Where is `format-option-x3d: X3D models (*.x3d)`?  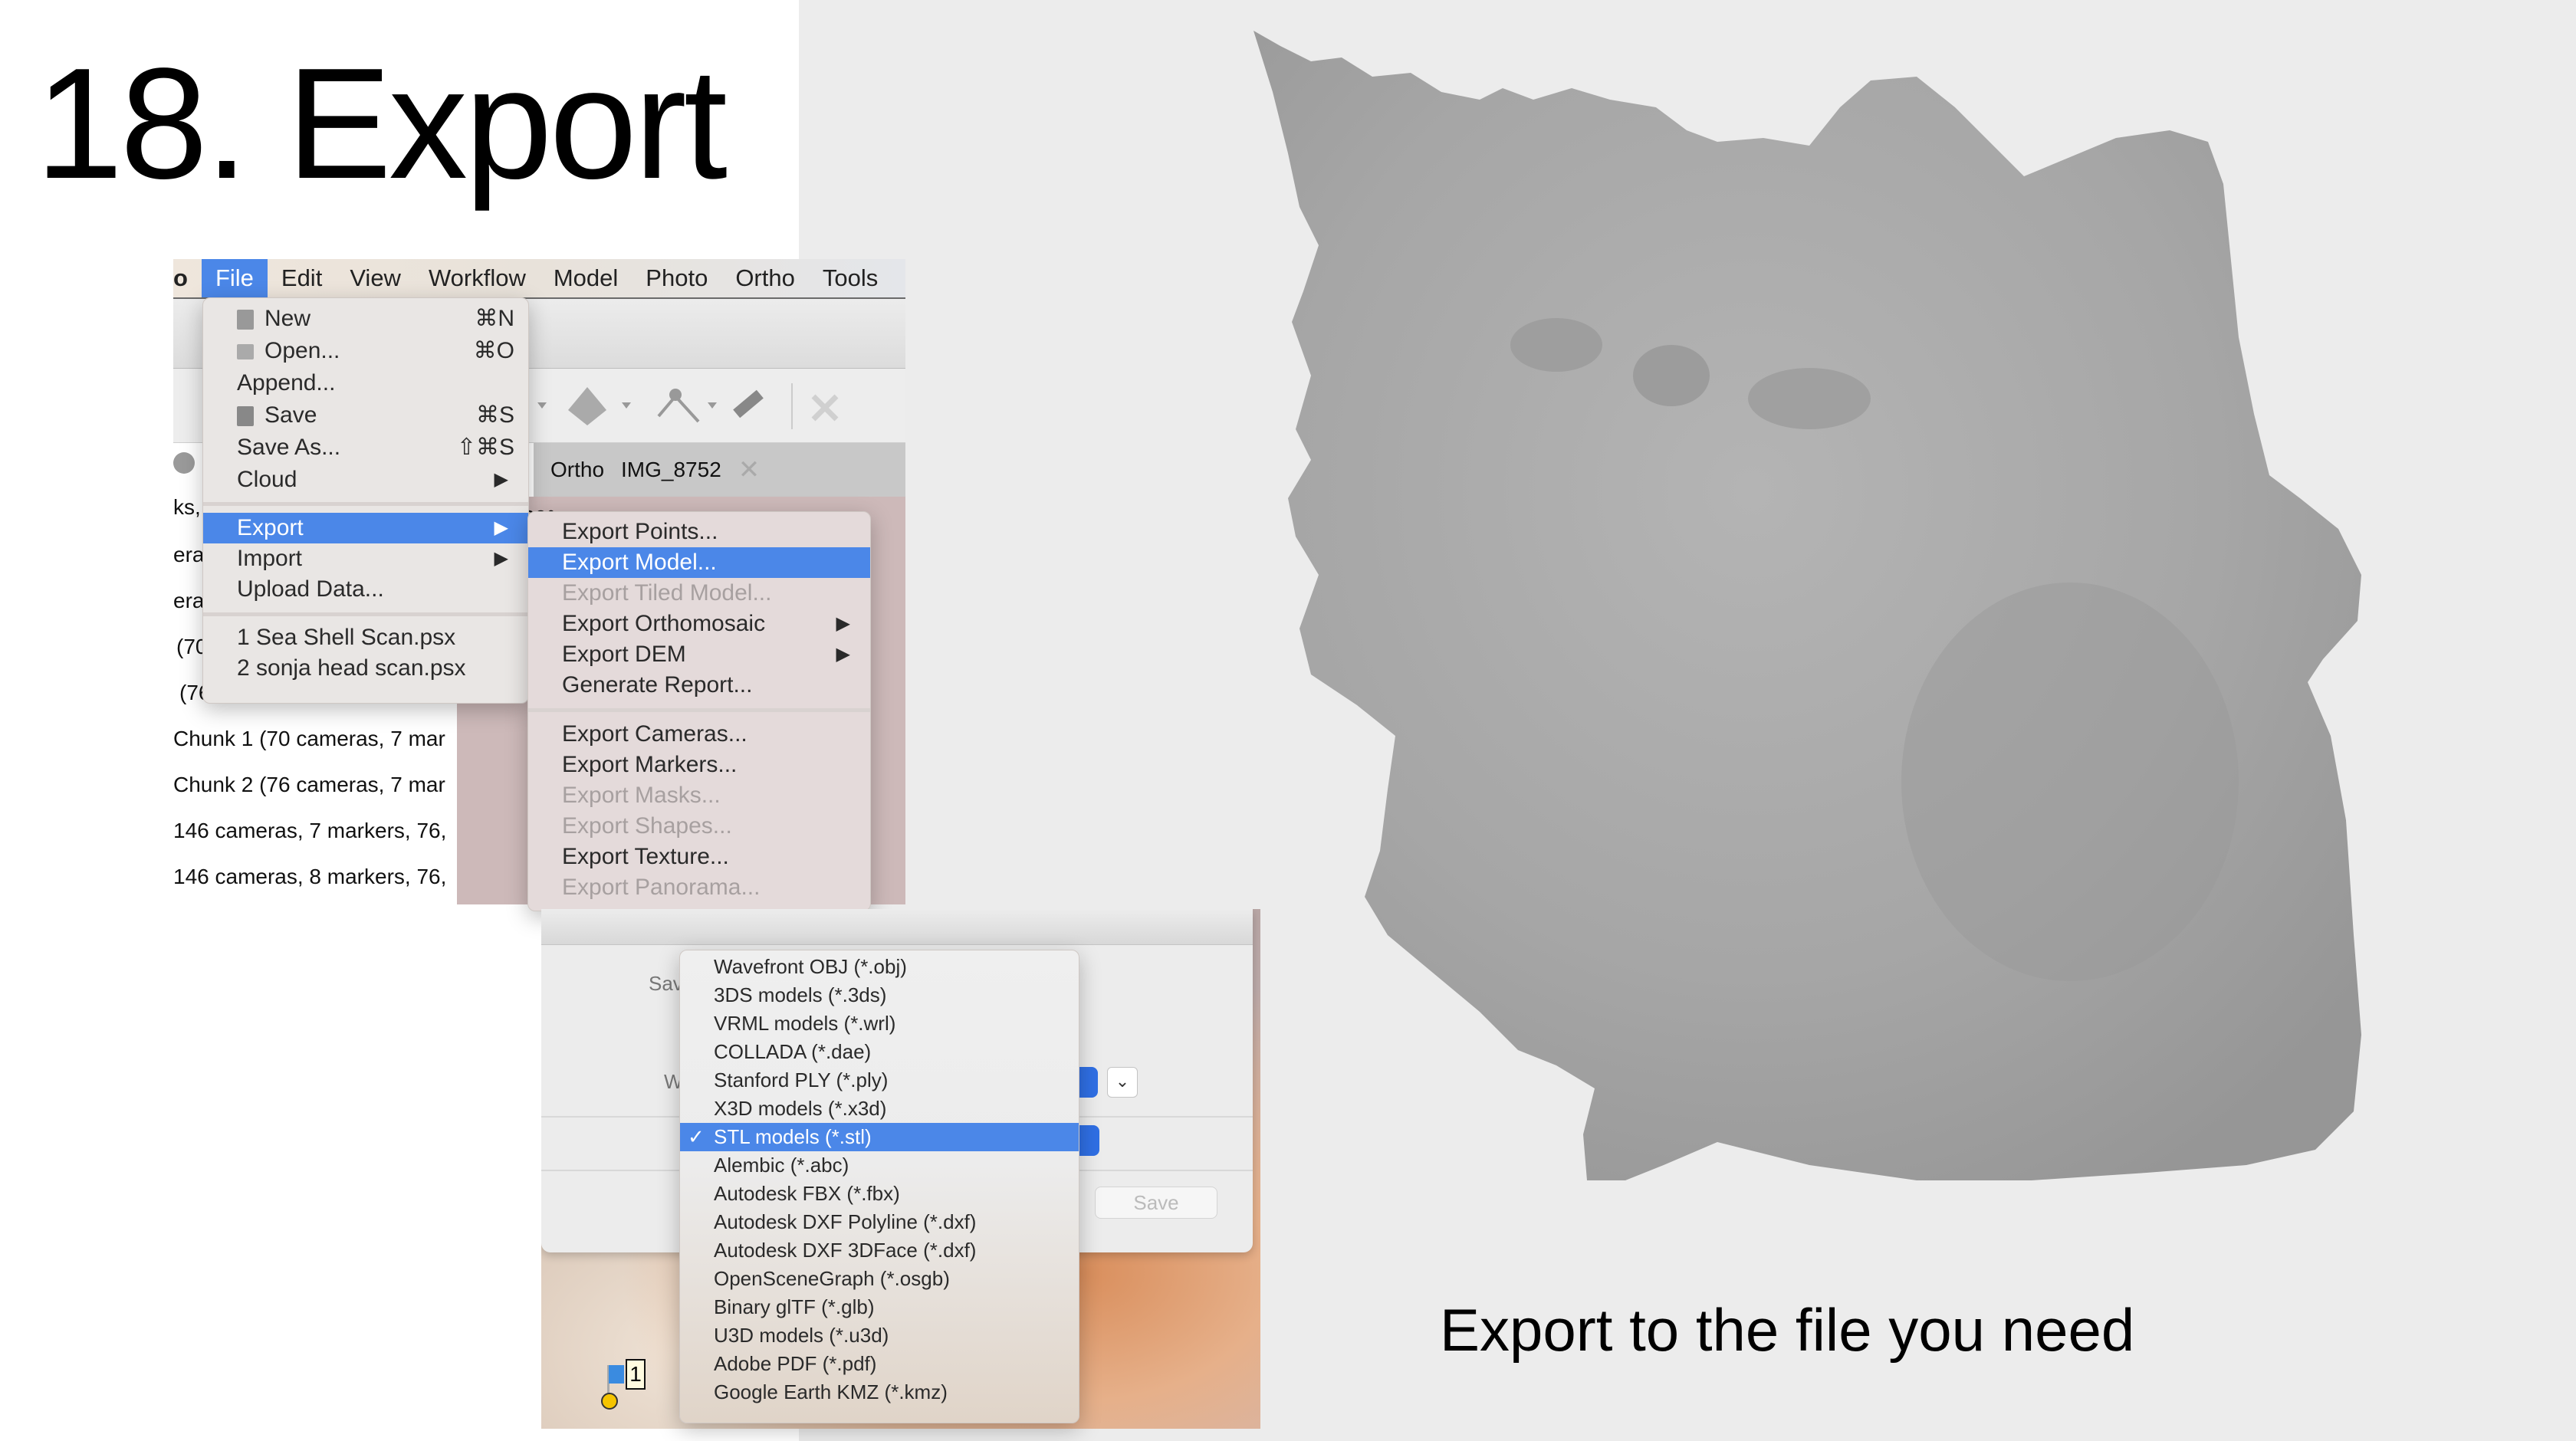 format-option-x3d: X3D models (*.x3d) is located at coordinates (879, 1109).